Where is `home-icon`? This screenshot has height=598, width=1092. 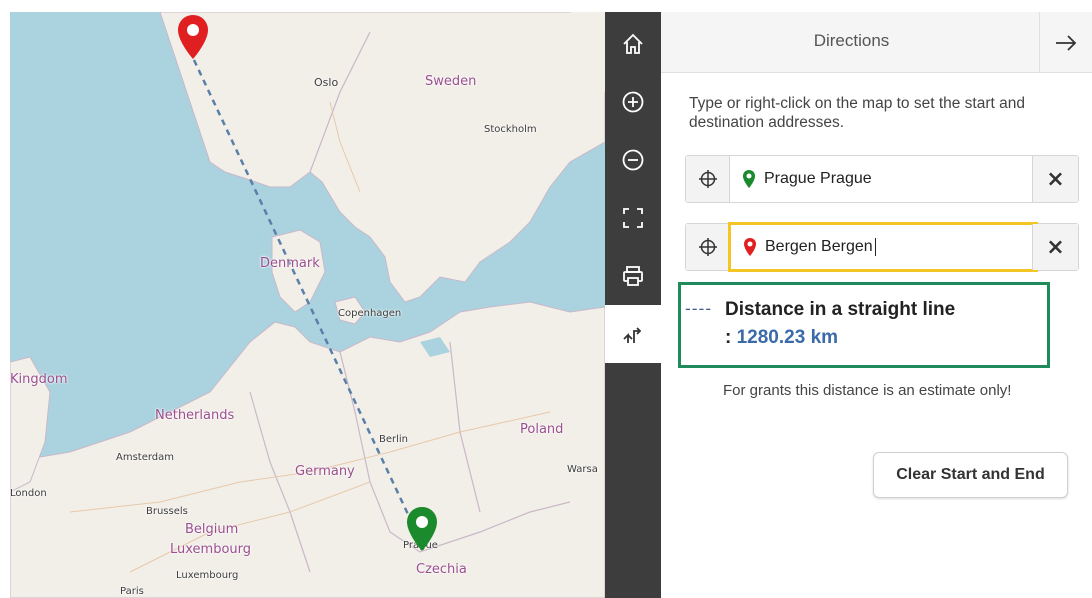 home-icon is located at coordinates (633, 43).